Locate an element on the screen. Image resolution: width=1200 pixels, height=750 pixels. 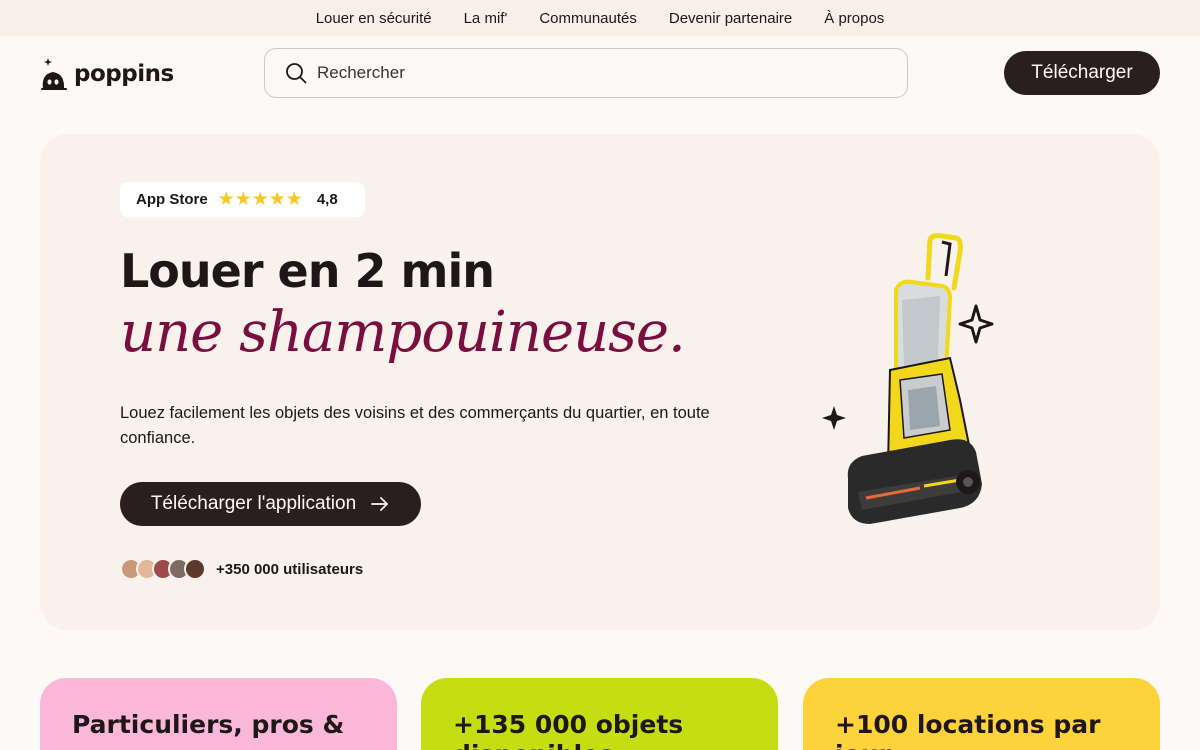
download-app-button: Télécharger l'application is located at coordinates (270, 504).